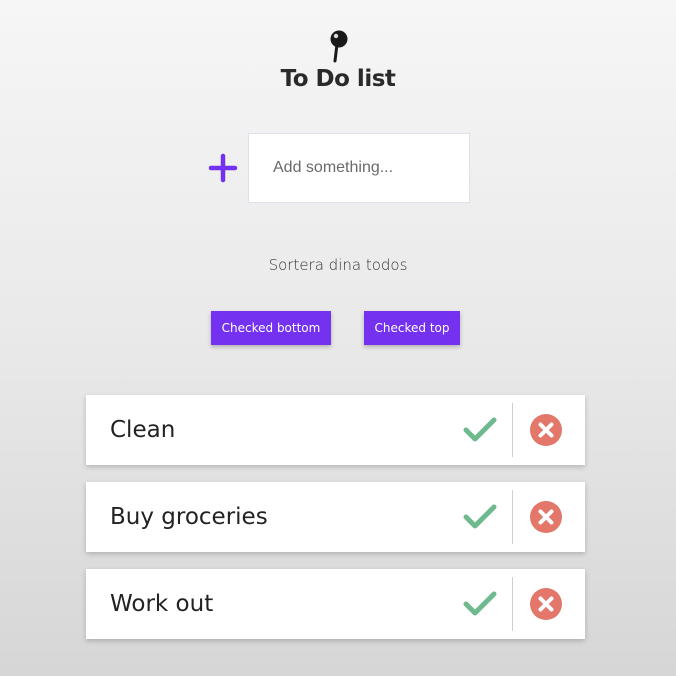 The image size is (676, 676). I want to click on pin-icon, so click(338, 46).